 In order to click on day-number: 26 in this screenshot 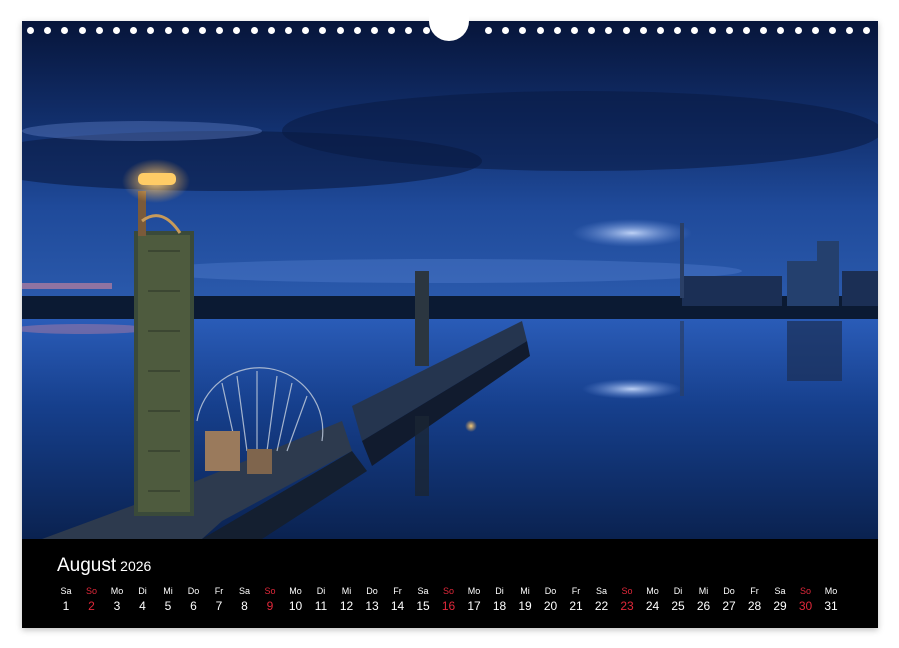, I will do `click(703, 606)`.